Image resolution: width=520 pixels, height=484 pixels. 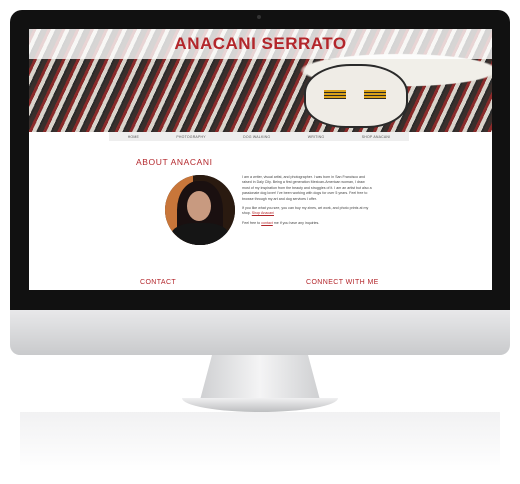 I want to click on footer-contact-heading: CONTACT, so click(x=158, y=282).